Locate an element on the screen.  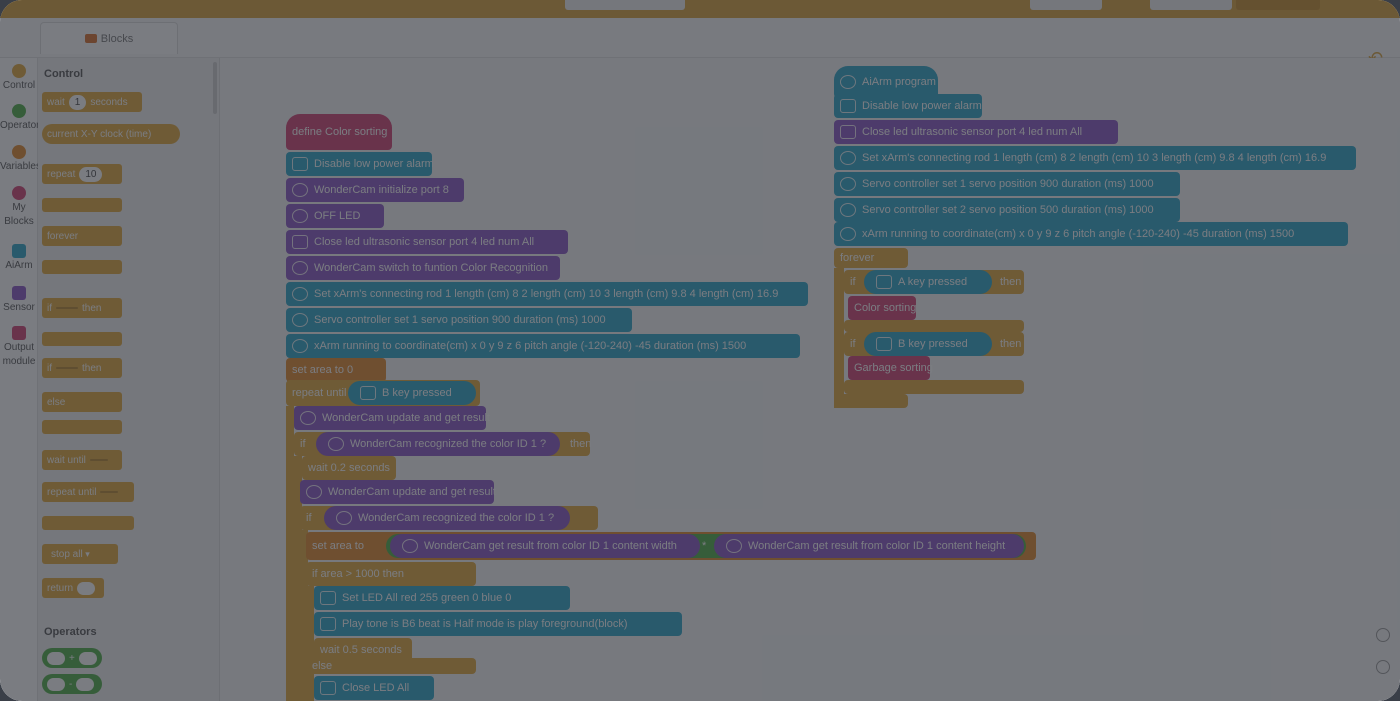
tab-blocks: Blocks is located at coordinates (109, 38).